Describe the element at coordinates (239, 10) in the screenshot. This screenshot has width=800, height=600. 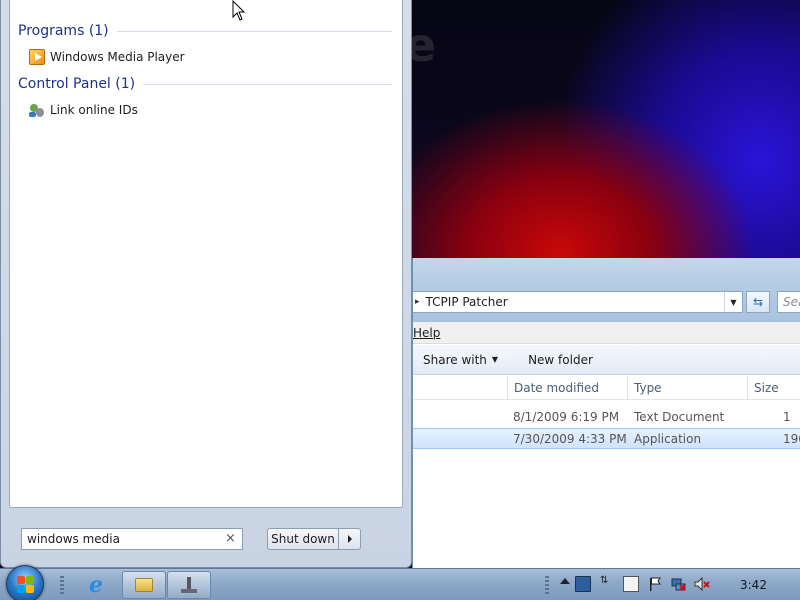
I see `mouse-cursor-icon` at that location.